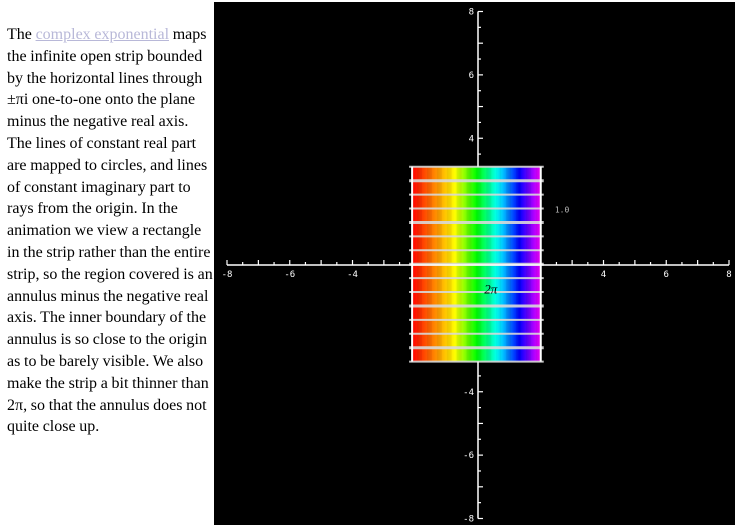 The width and height of the screenshot is (735, 525). What do you see at coordinates (352, 275) in the screenshot?
I see `x-tick-label: -4` at bounding box center [352, 275].